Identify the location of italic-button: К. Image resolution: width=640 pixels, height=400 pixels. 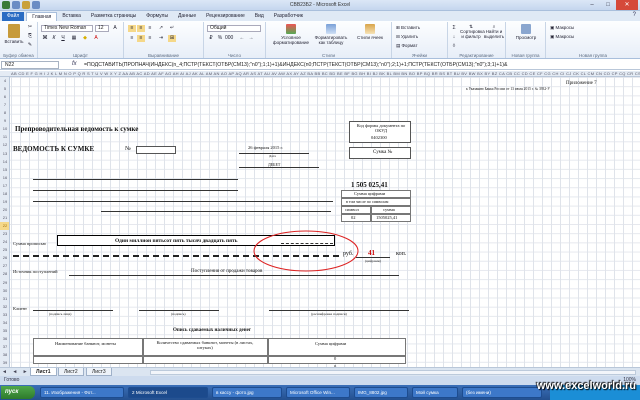
(54, 38).